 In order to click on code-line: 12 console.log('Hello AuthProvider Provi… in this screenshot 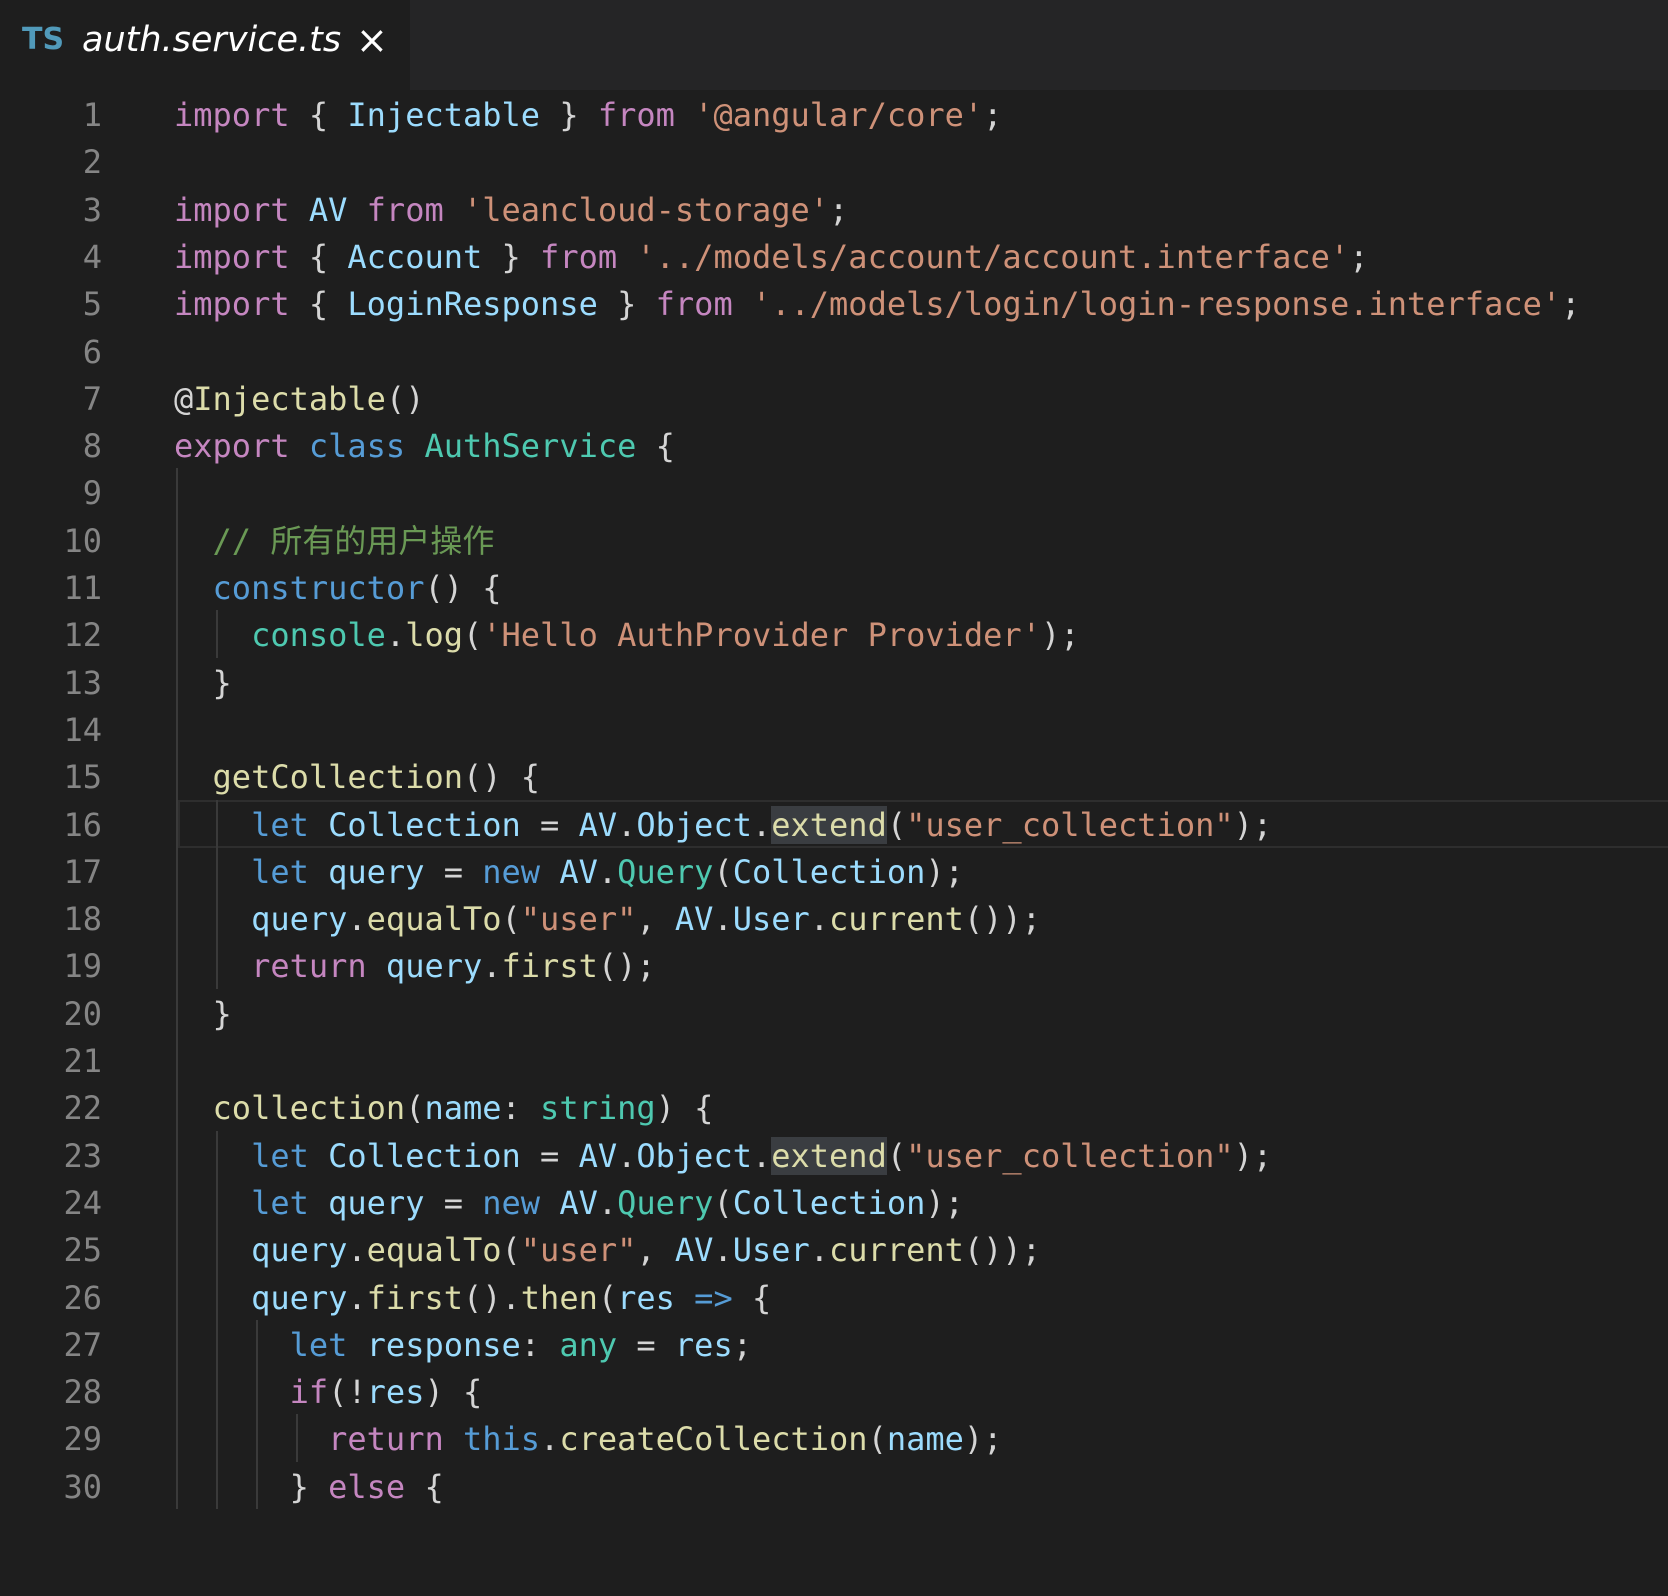, I will do `click(834, 635)`.